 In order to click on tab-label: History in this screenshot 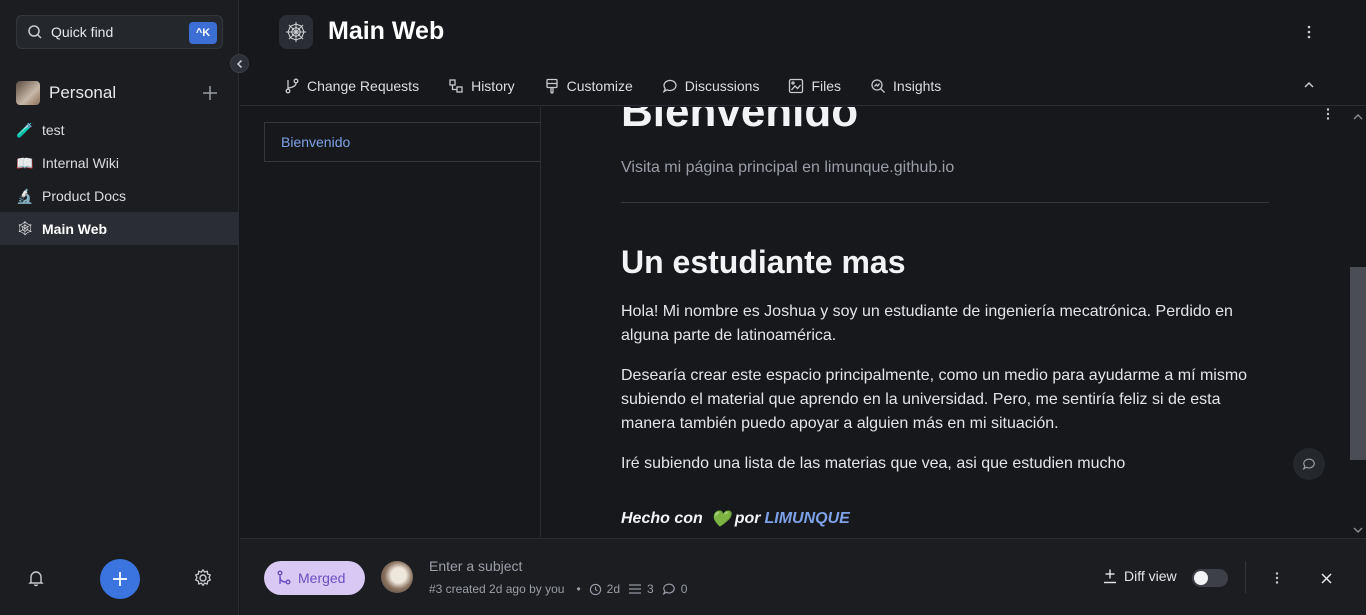, I will do `click(493, 86)`.